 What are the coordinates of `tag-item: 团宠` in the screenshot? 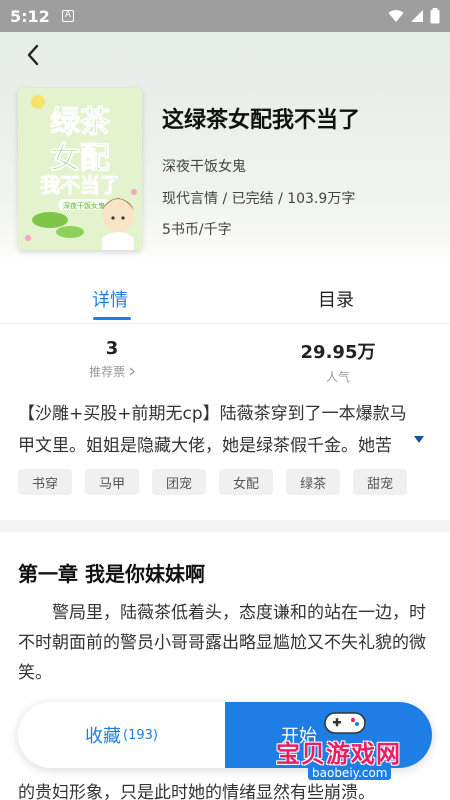 It's located at (179, 482).